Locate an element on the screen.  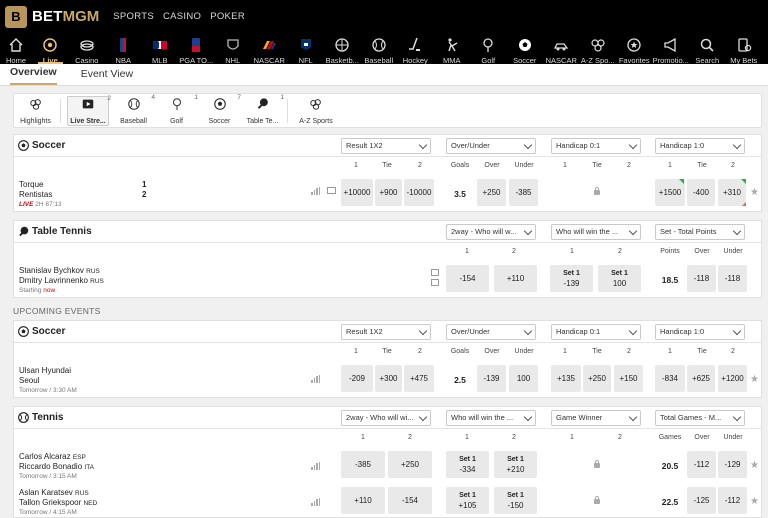
sport-nav-item-home: Home is located at coordinates (16, 49).